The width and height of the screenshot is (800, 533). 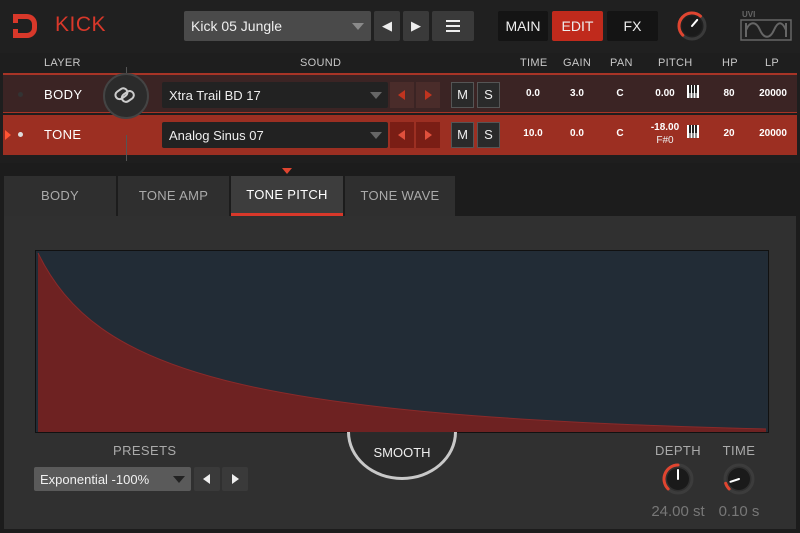 What do you see at coordinates (237, 26) in the screenshot?
I see `preset-name: Kick 05 Jungle` at bounding box center [237, 26].